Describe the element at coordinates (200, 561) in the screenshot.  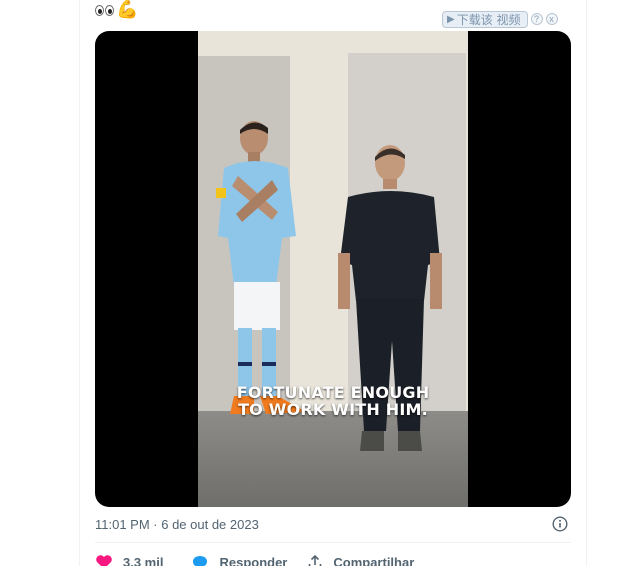
I see `reply-bubble-icon` at that location.